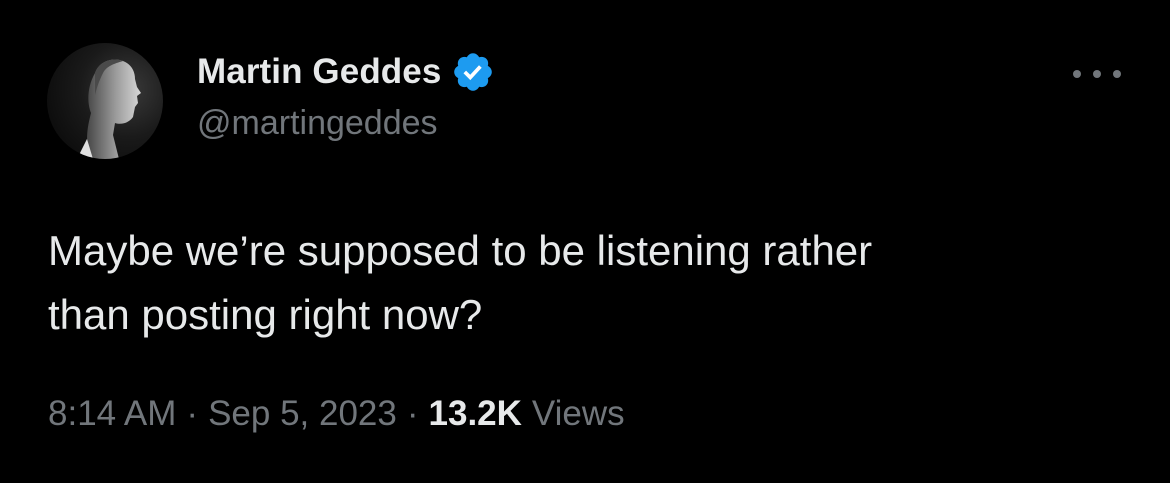  Describe the element at coordinates (319, 72) in the screenshot. I see `author-display-name: Martin Geddes` at that location.